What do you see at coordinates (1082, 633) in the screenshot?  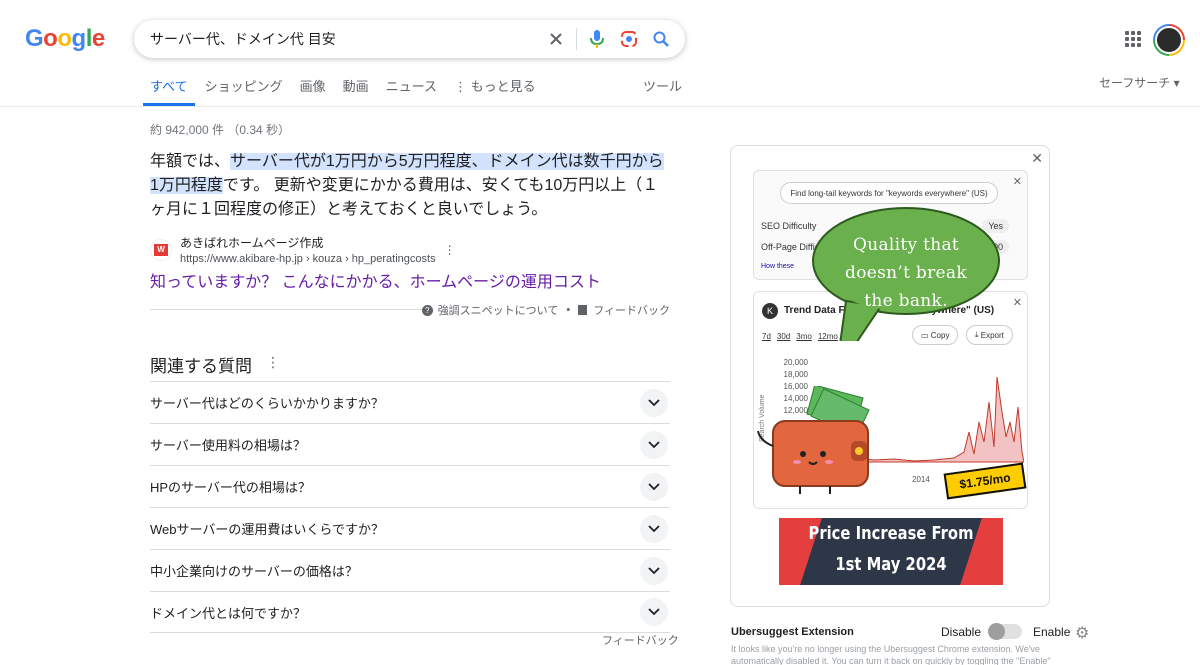 I see `gear-icon: ⚙` at bounding box center [1082, 633].